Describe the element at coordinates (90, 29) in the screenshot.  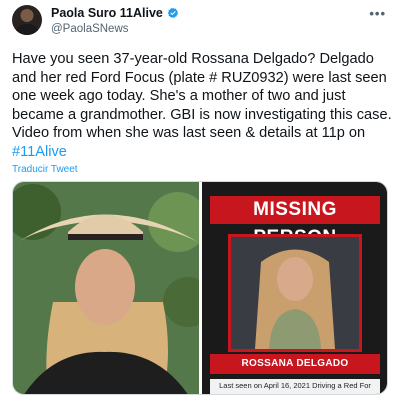
I see `author-handle: @PaolaSNews` at that location.